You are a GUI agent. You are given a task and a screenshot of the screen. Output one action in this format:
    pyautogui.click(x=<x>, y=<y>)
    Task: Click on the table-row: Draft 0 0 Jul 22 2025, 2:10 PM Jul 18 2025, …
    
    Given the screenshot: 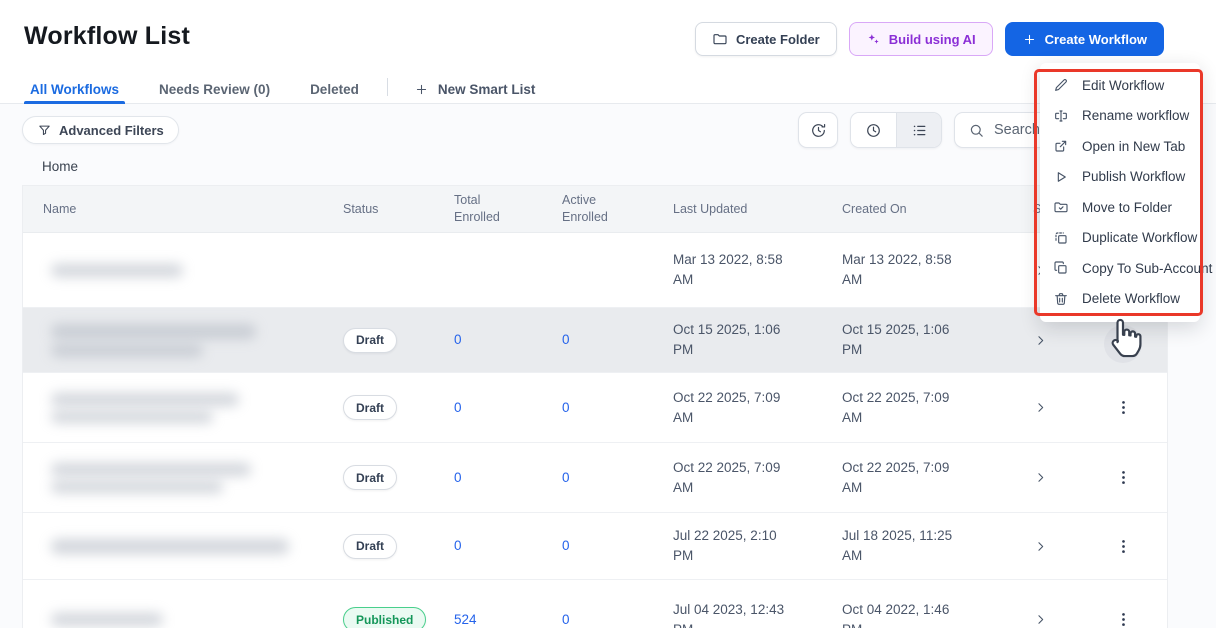 What is the action you would take?
    pyautogui.click(x=595, y=545)
    